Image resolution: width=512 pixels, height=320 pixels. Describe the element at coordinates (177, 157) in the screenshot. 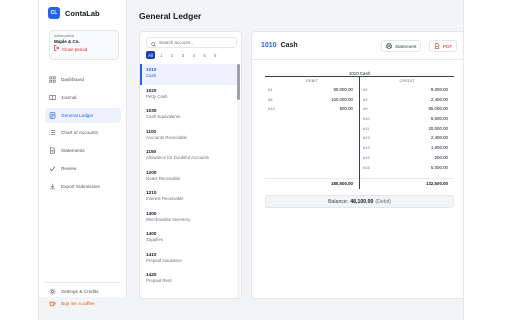

I see `account-name: Allowance for Doubtful Accounts` at that location.